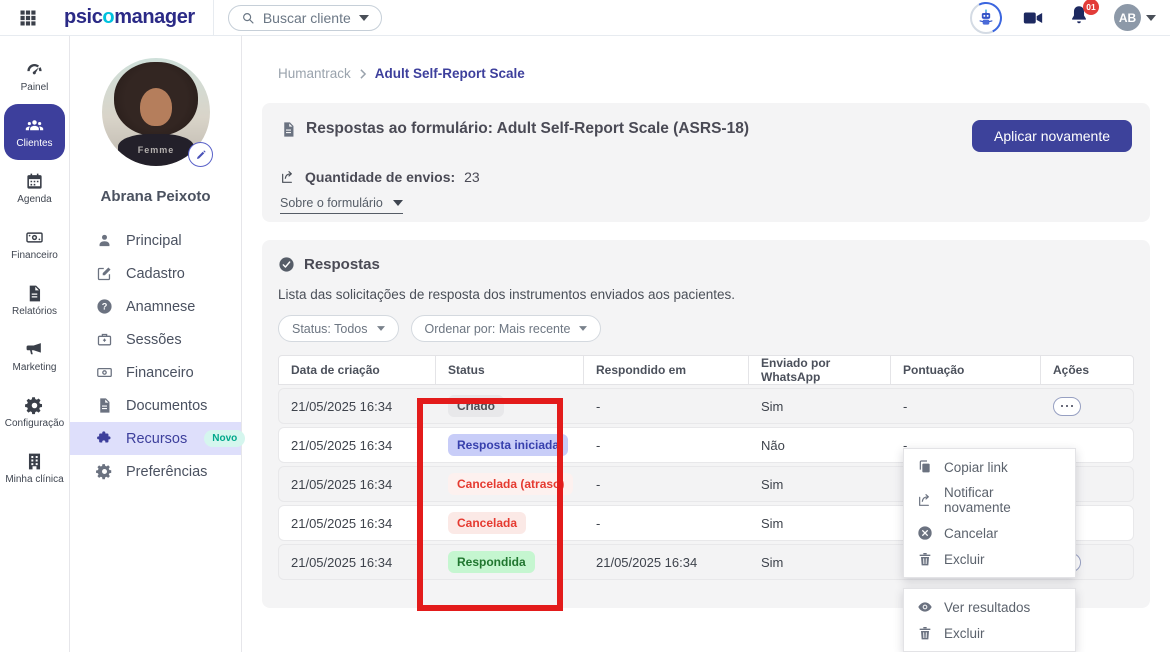  I want to click on row-results-menu: Ver resultados Excluir, so click(989, 620).